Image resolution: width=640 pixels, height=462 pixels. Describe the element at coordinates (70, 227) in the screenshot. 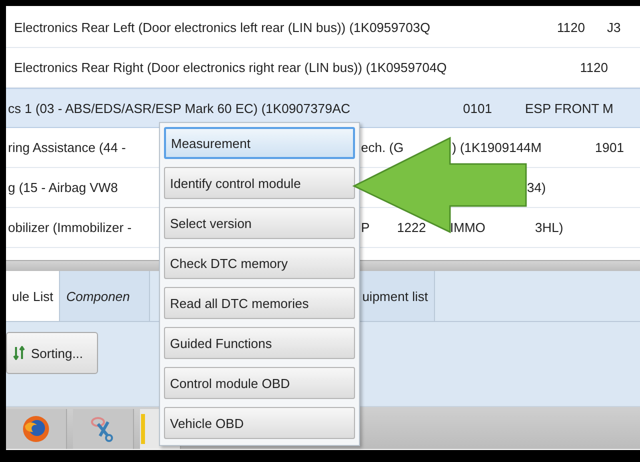

I see `row-cell: obilizer (Immobilizer -` at that location.